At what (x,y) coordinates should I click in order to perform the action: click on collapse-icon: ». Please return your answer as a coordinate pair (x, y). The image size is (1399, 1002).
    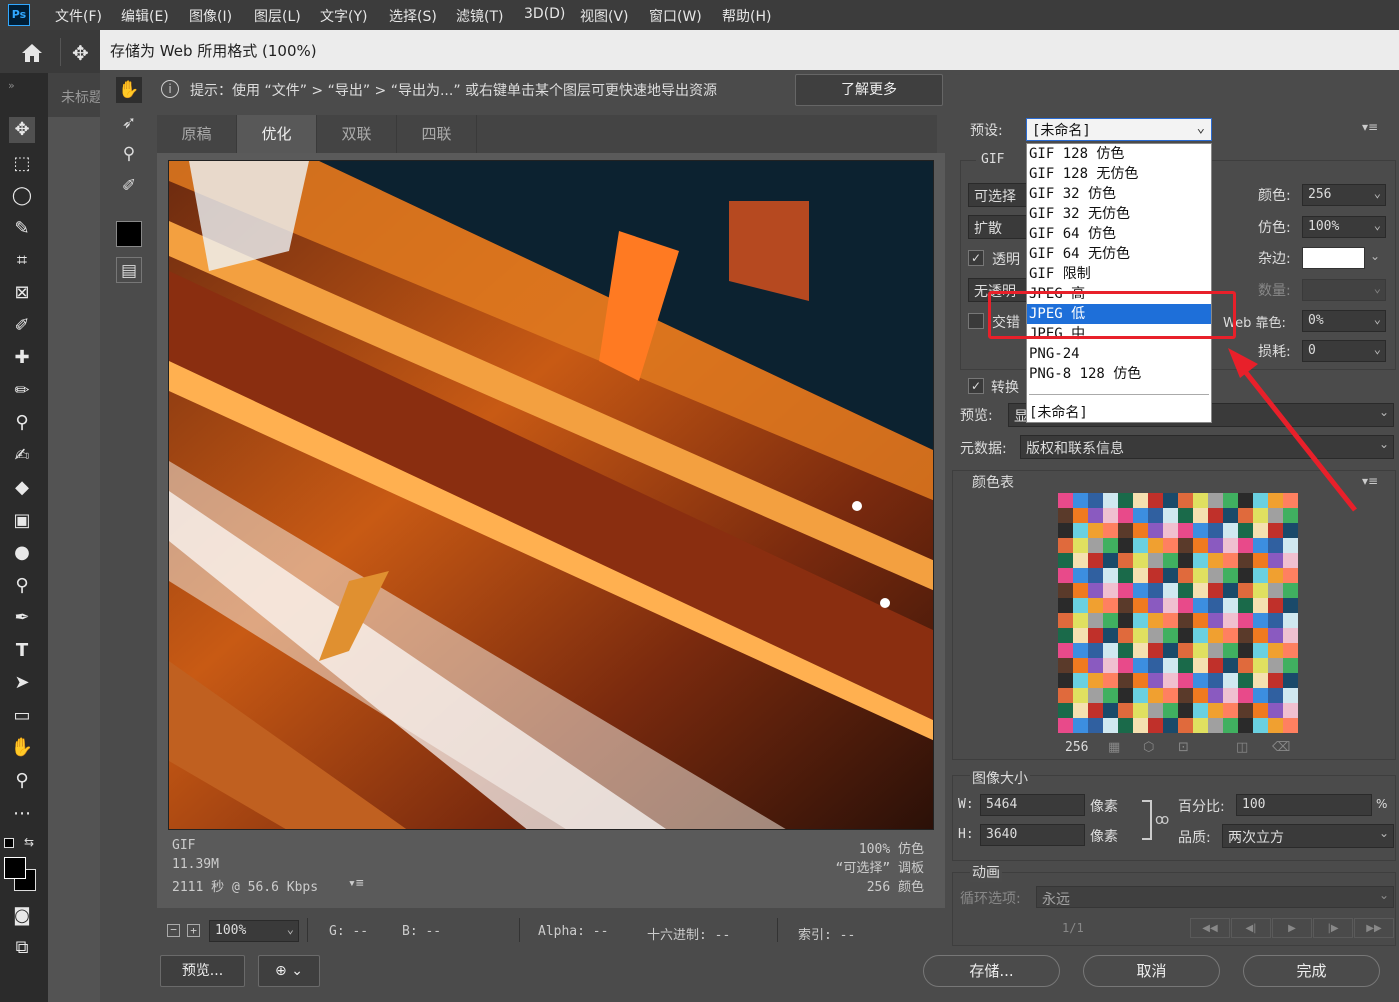
    Looking at the image, I should click on (11, 85).